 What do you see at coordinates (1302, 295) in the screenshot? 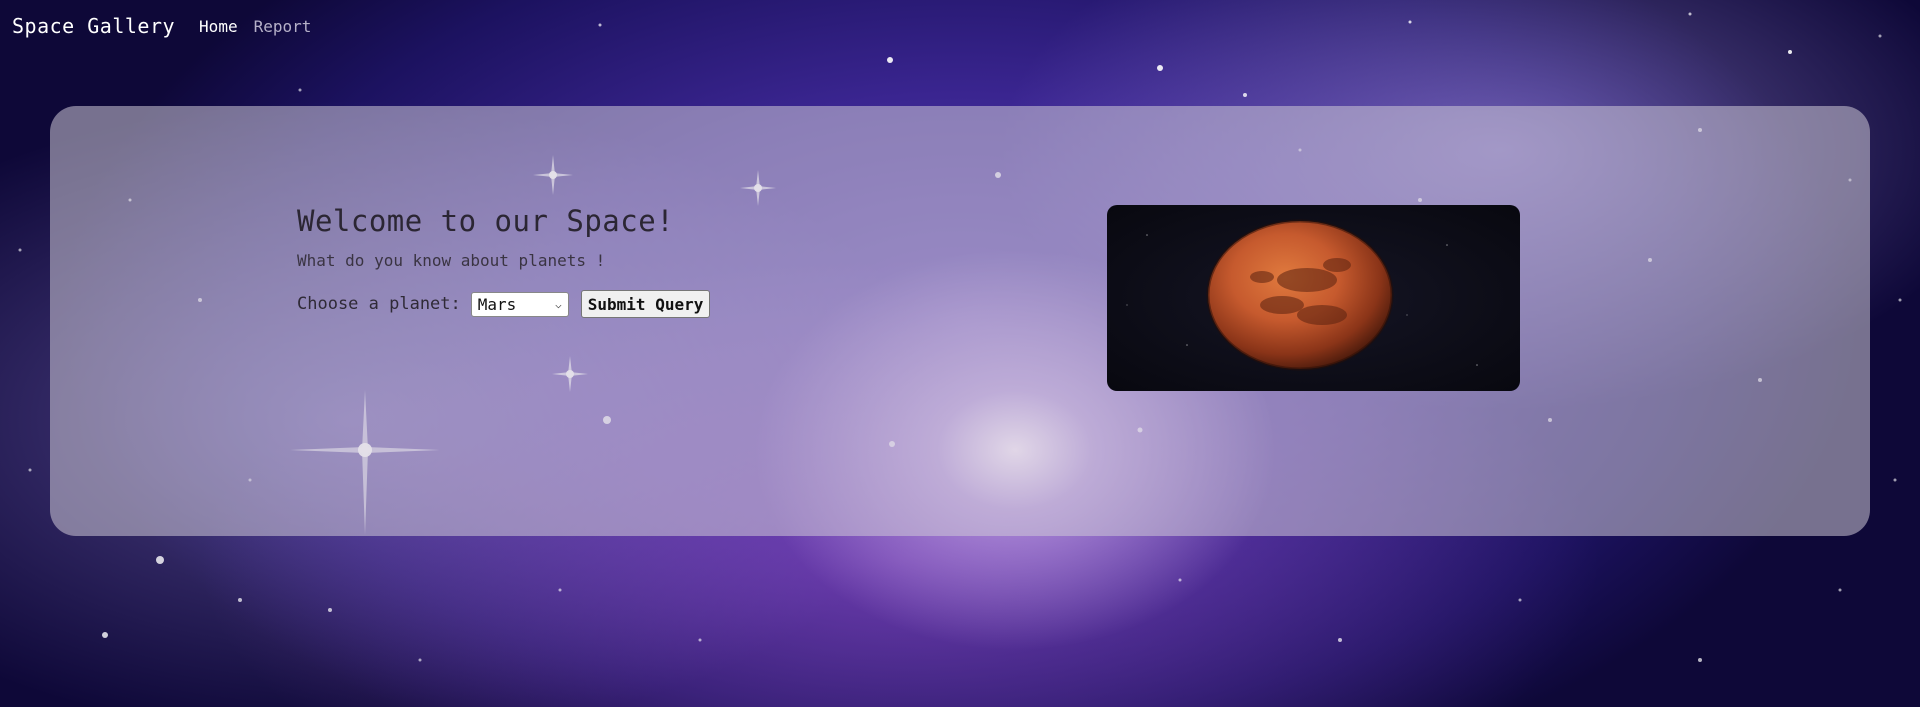
I see `mars-planet-illustration` at bounding box center [1302, 295].